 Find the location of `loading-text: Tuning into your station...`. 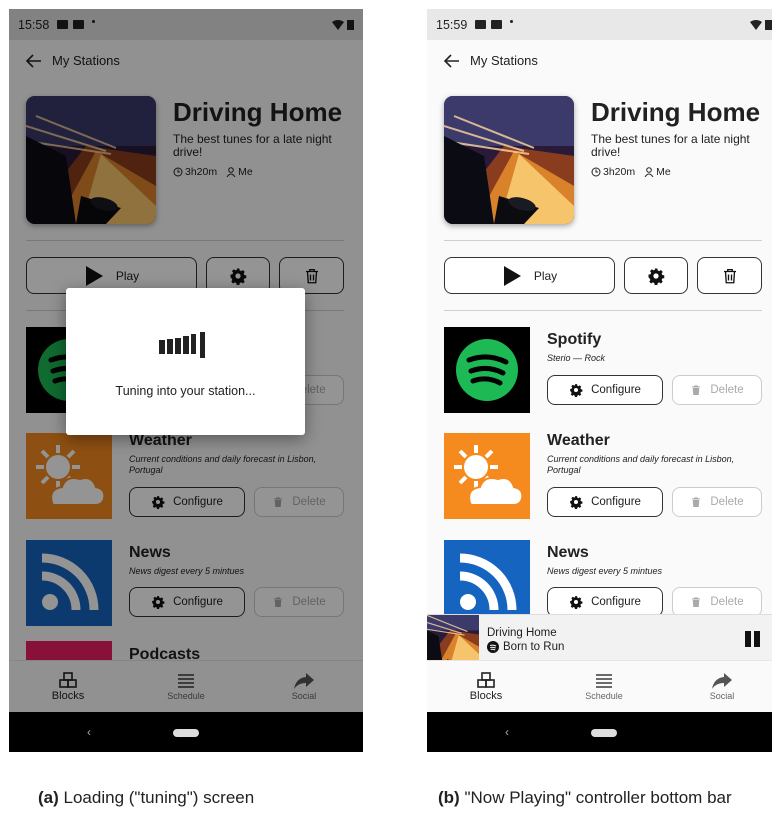

loading-text: Tuning into your station... is located at coordinates (185, 391).